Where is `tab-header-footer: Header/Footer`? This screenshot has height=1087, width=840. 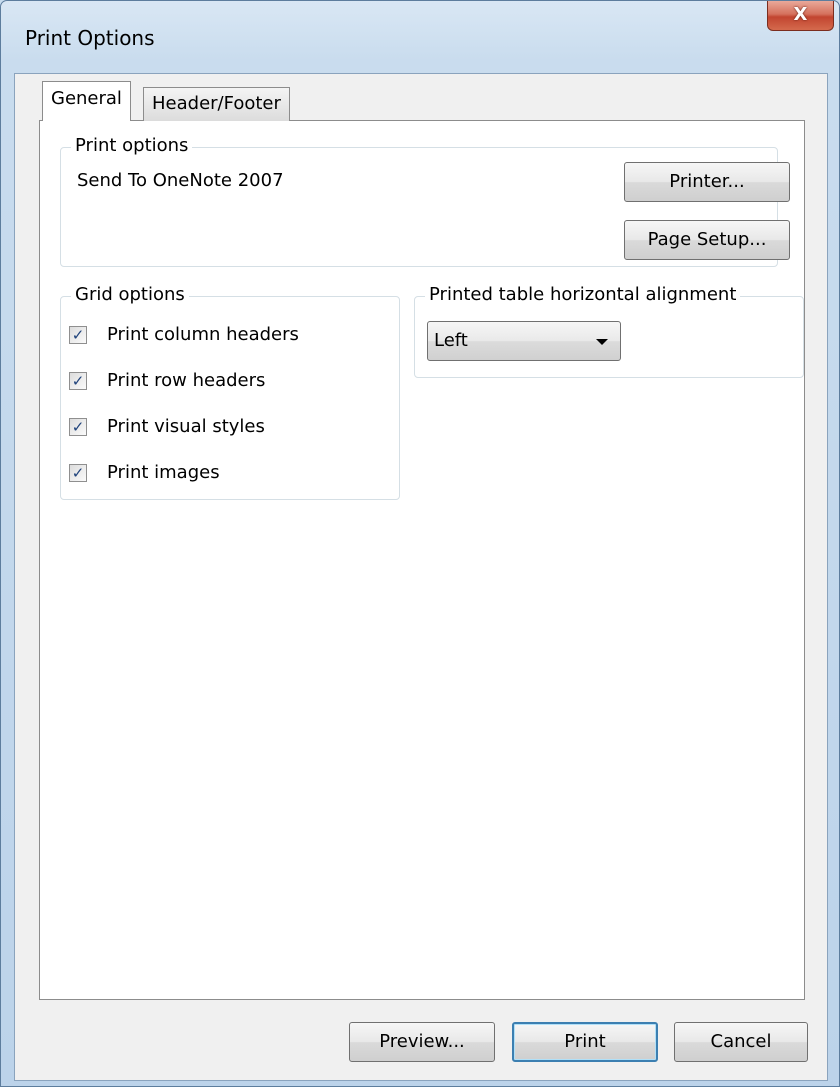 tab-header-footer: Header/Footer is located at coordinates (216, 104).